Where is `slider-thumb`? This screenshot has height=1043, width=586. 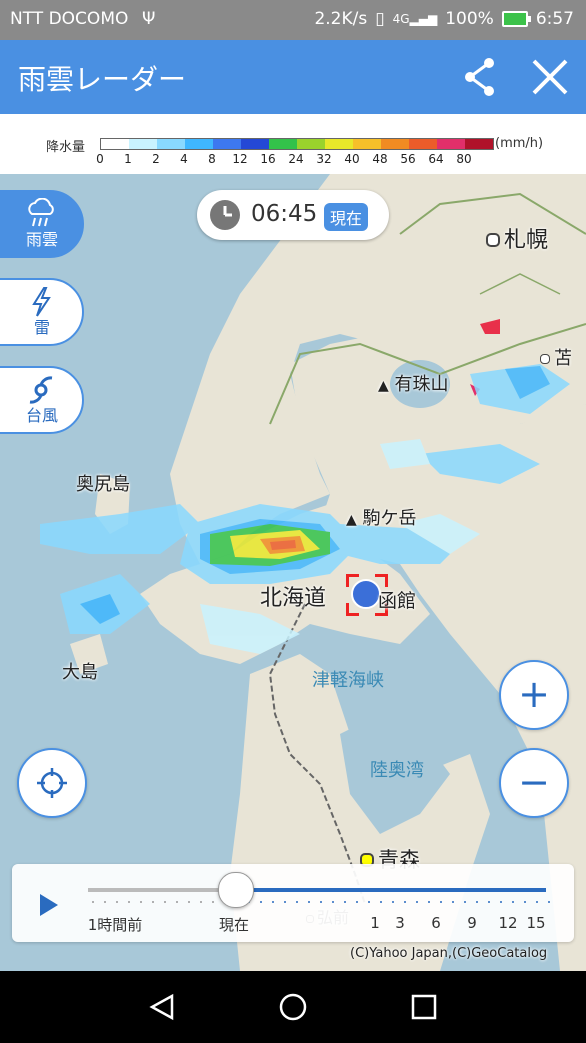
slider-thumb is located at coordinates (235, 890).